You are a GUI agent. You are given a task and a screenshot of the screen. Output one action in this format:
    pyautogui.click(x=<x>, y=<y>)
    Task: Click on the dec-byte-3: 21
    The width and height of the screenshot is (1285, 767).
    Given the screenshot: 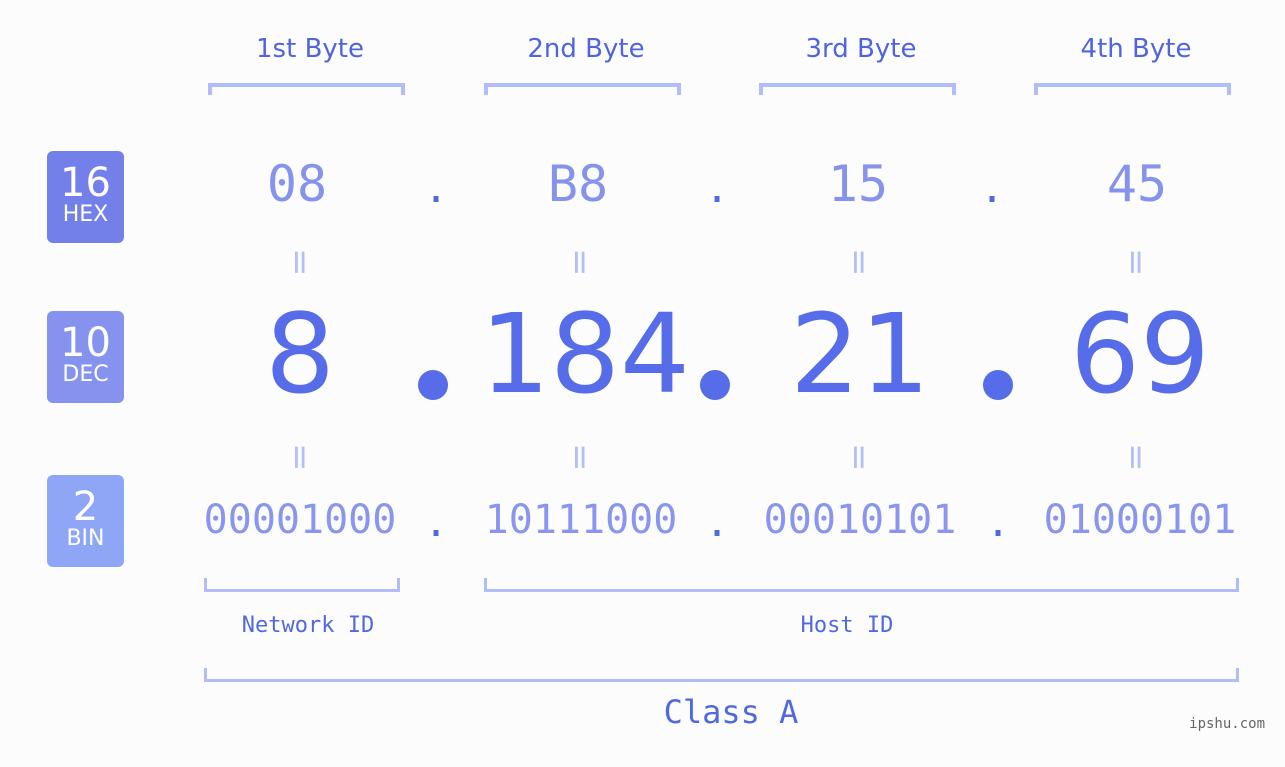 What is the action you would take?
    pyautogui.click(x=860, y=354)
    